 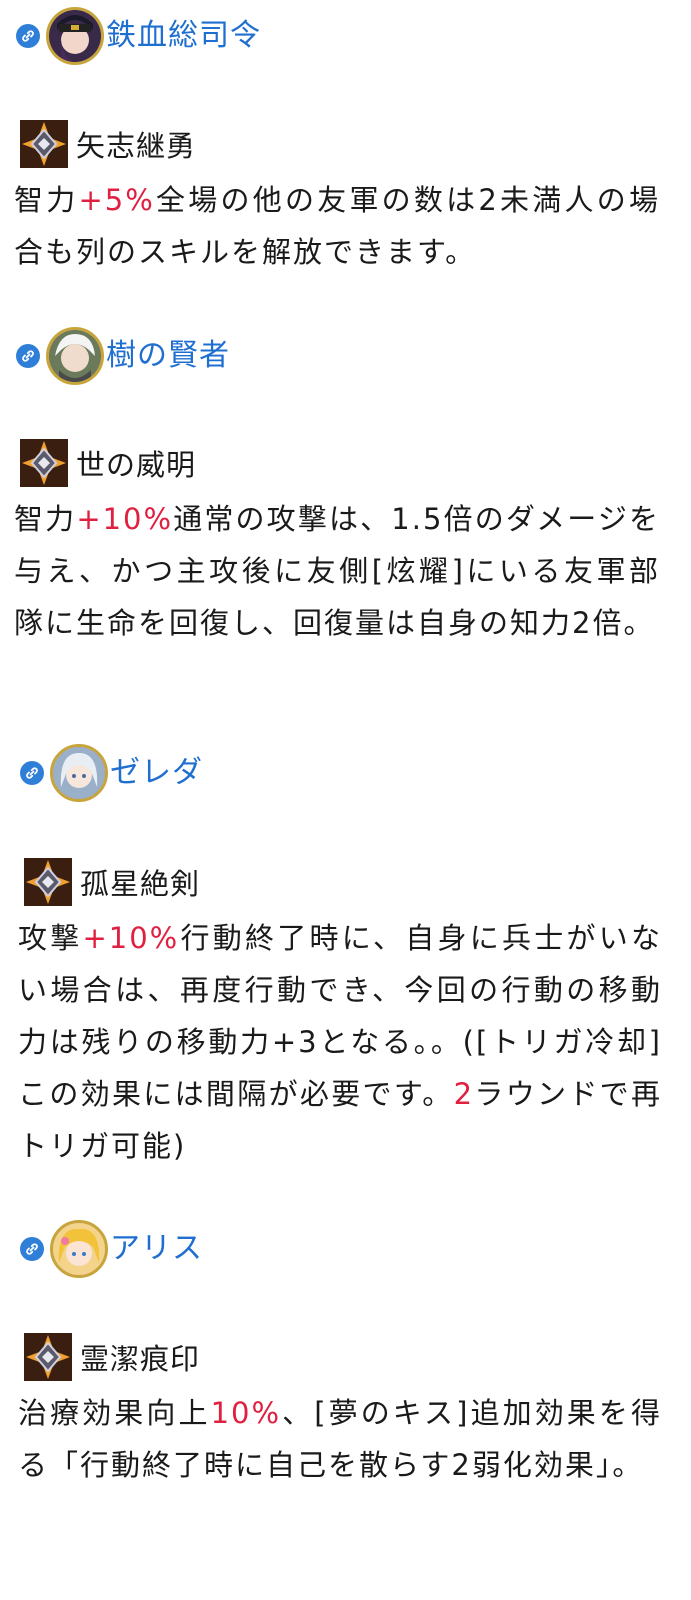 I want to click on character-link-4: アリス, so click(x=111, y=1249).